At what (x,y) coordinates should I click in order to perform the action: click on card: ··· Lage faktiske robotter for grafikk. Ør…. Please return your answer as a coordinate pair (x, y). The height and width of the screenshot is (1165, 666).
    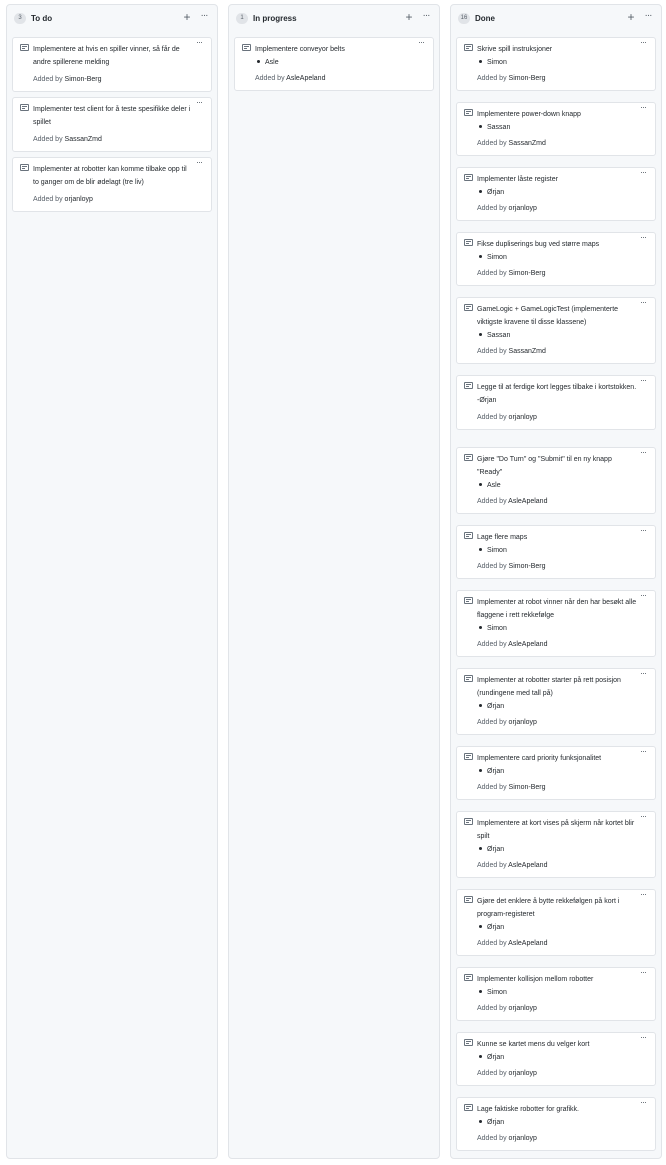
    Looking at the image, I should click on (556, 1124).